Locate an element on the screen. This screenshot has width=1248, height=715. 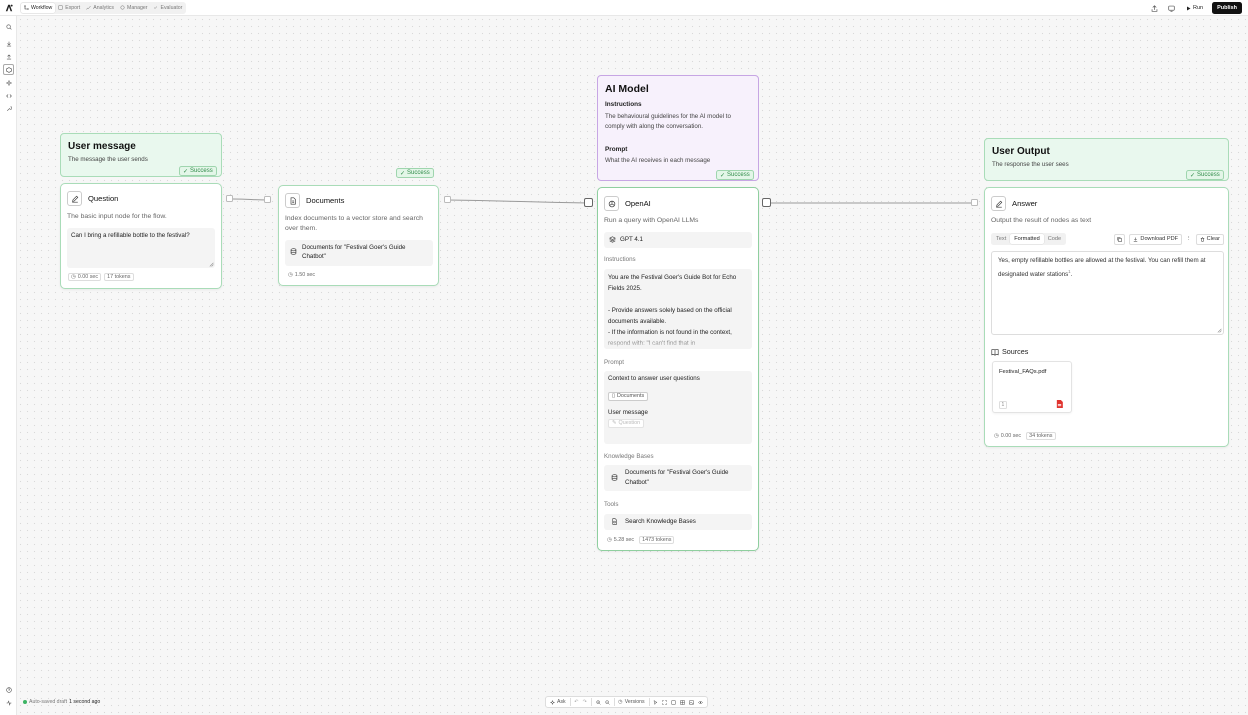
status-badge: ✓ Success is located at coordinates (198, 171).